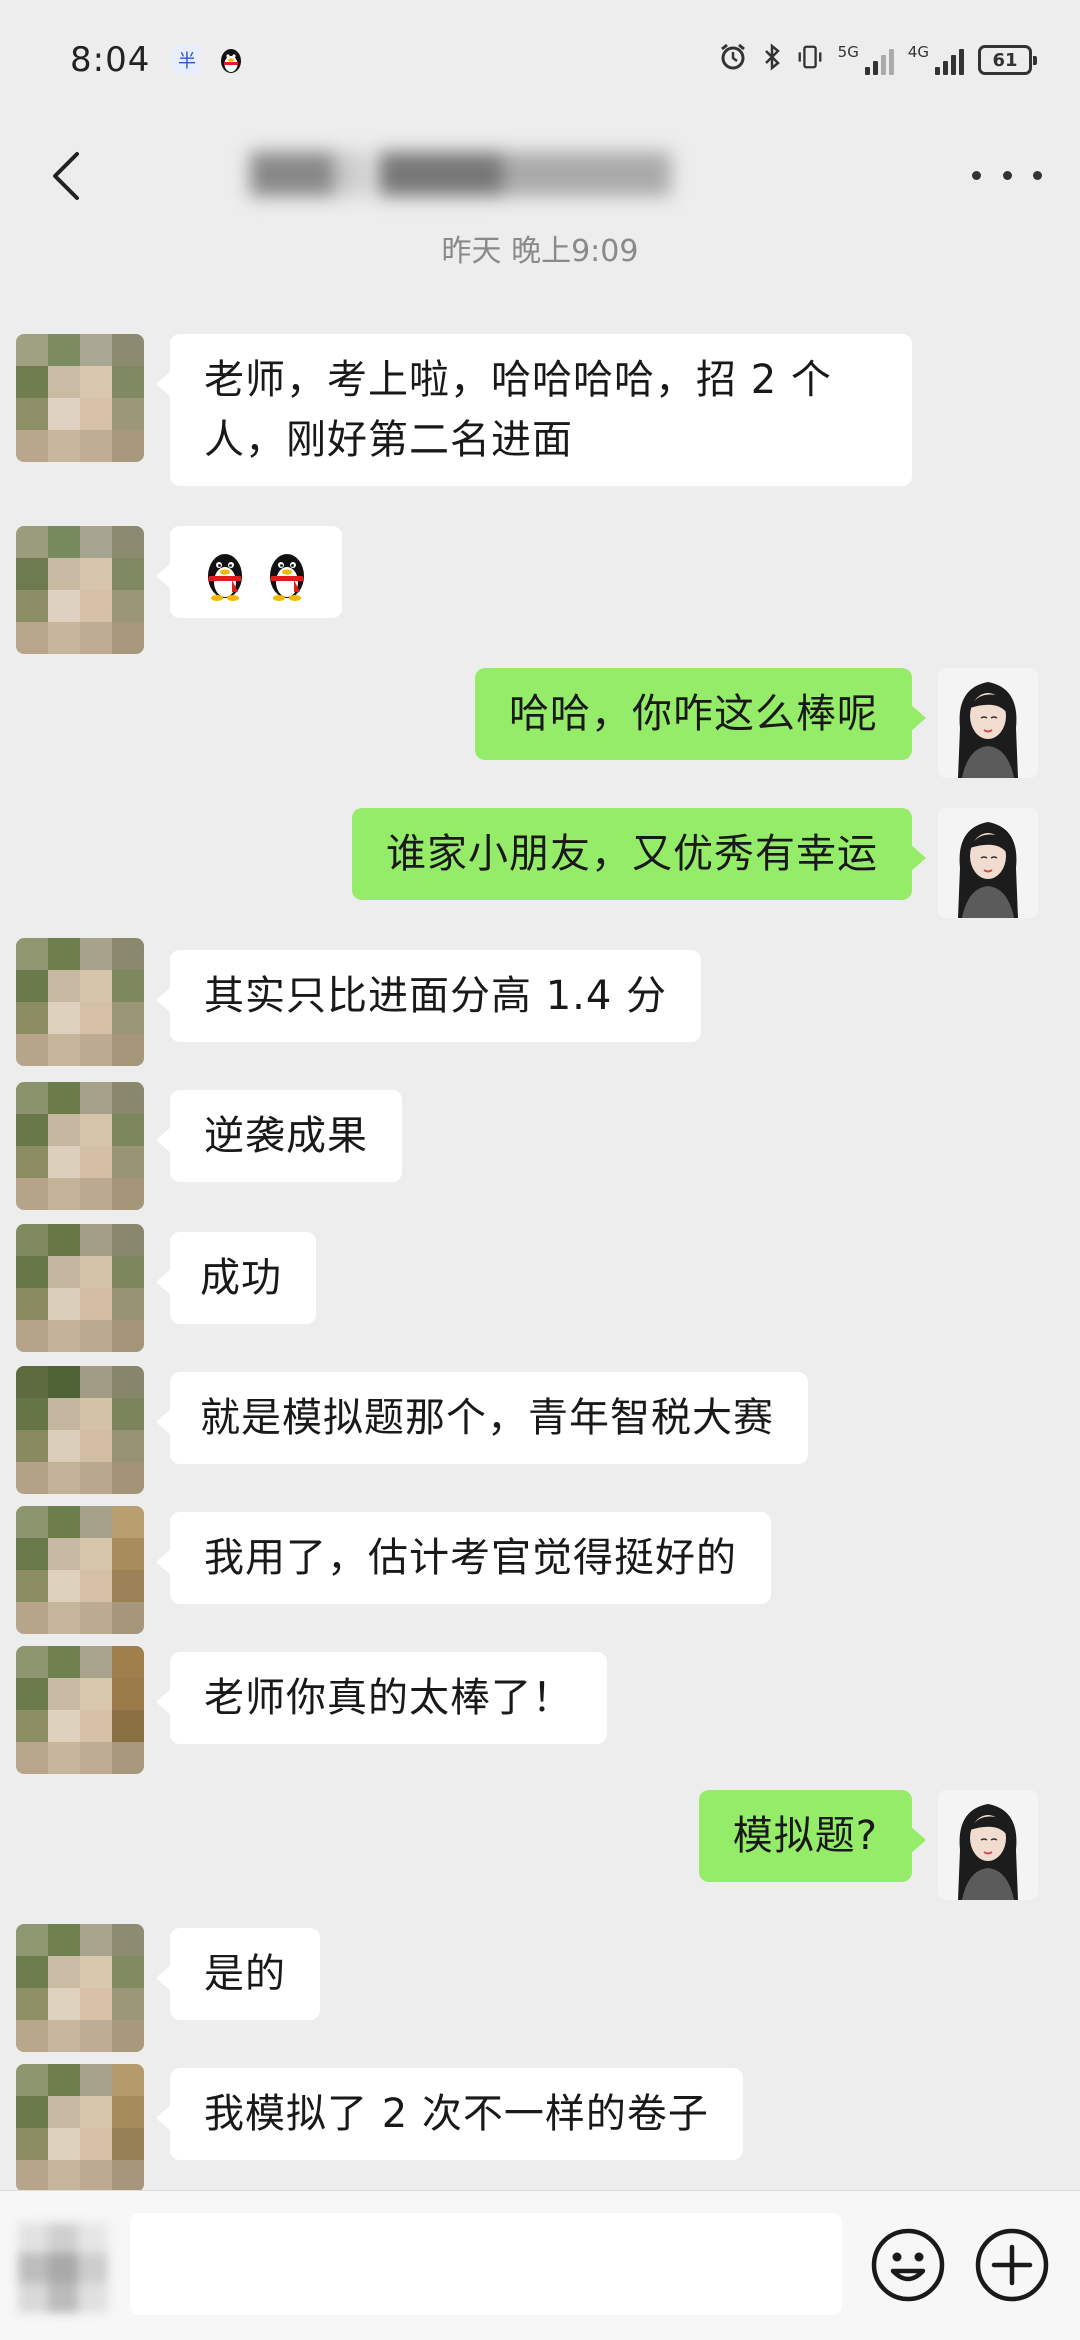  Describe the element at coordinates (639, 854) in the screenshot. I see `outgoing-message-bubble: 谁家小朋友，又优秀有幸运` at that location.